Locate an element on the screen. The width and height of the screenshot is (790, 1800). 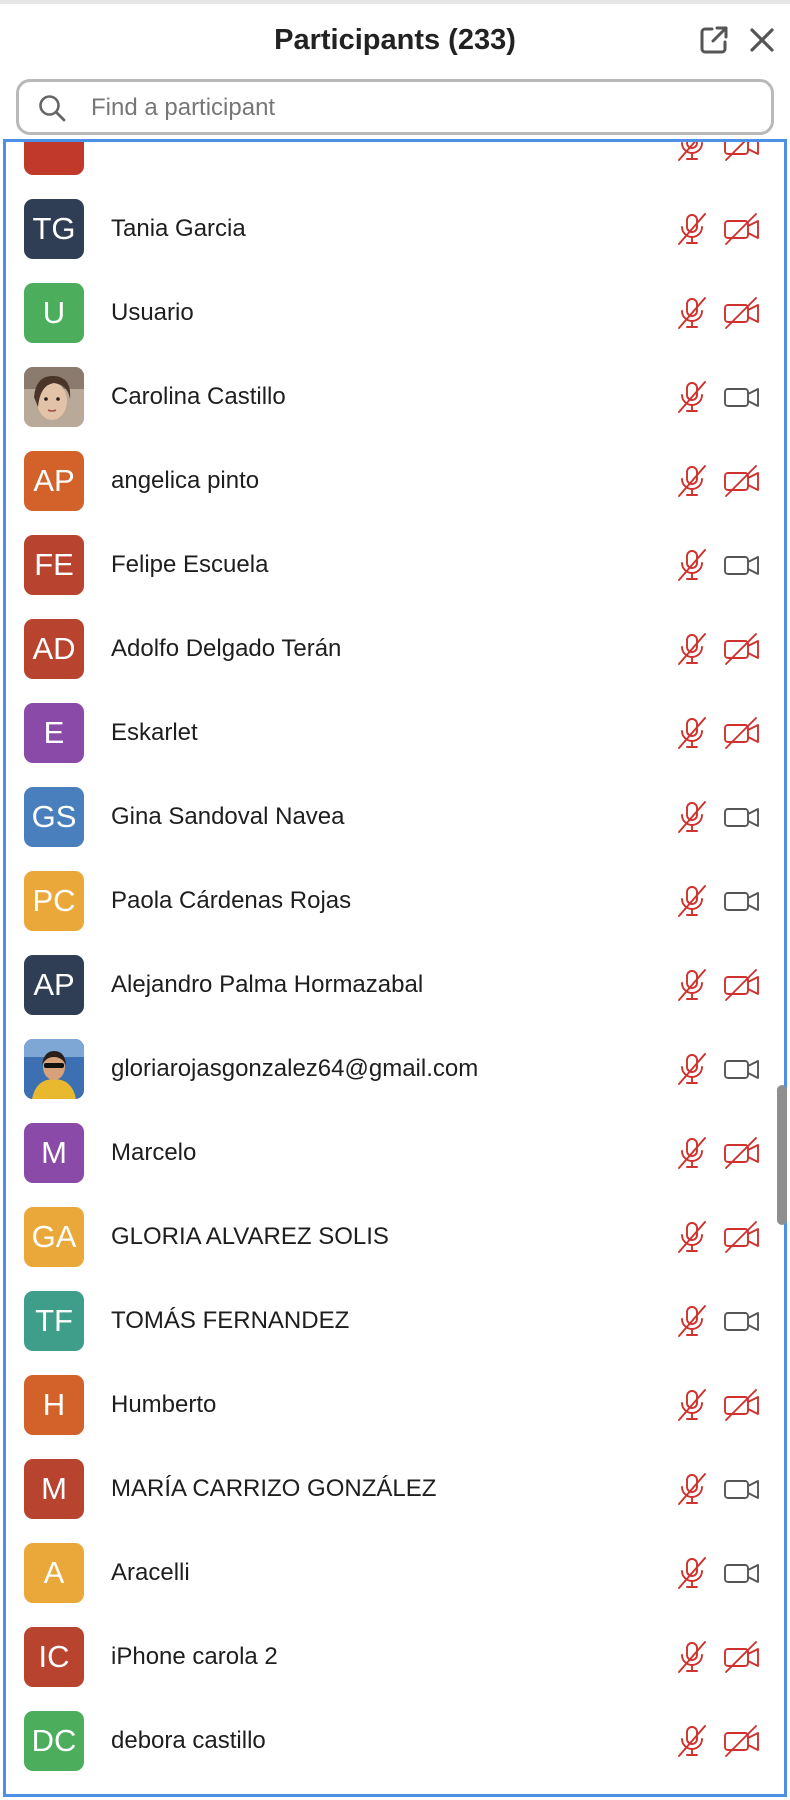
participant-row: FE Felipe Escuela is located at coordinates (395, 565).